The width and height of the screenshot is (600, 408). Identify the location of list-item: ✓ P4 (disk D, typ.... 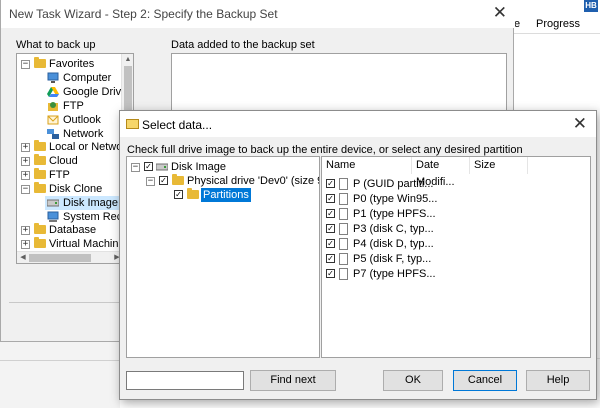
(456, 244).